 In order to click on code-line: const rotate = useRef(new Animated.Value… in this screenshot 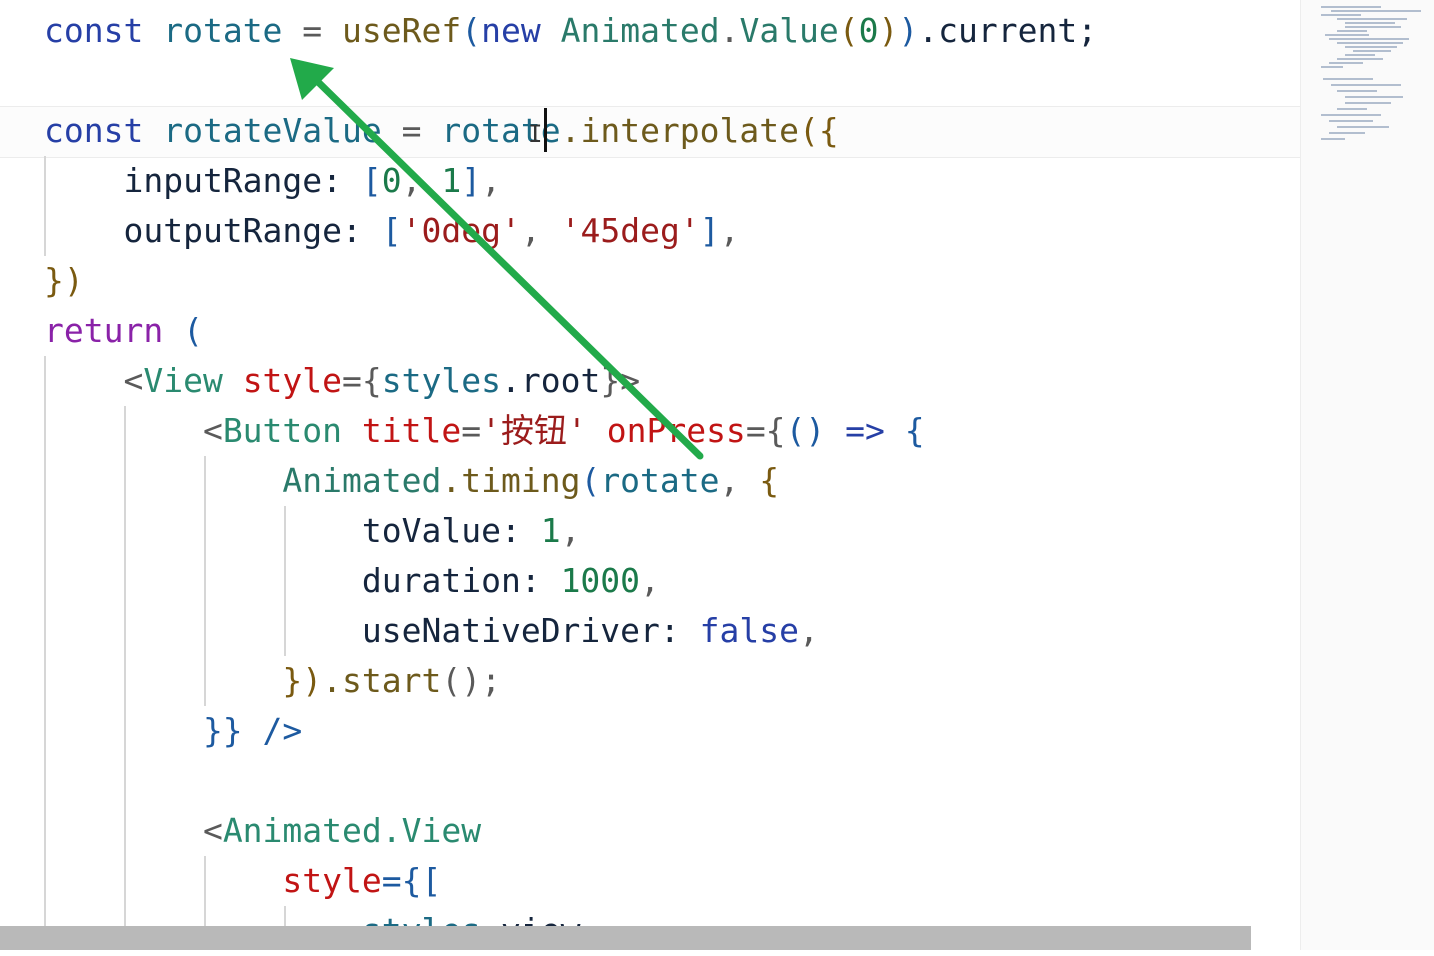, I will do `click(570, 31)`.